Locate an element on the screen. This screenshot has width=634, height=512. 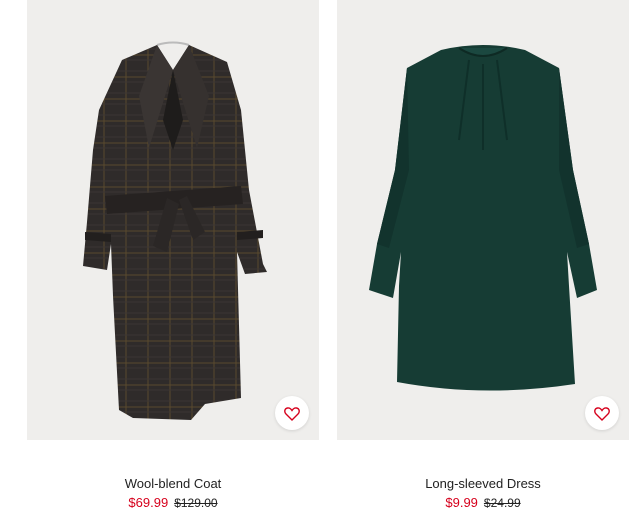
sale-price: $69.99 is located at coordinates (148, 502).